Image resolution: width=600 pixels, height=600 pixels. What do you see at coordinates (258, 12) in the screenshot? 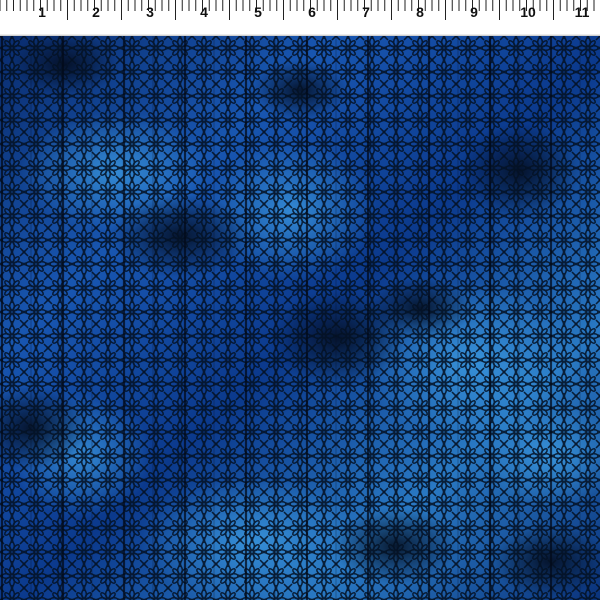
I see `ruler-number: 5` at bounding box center [258, 12].